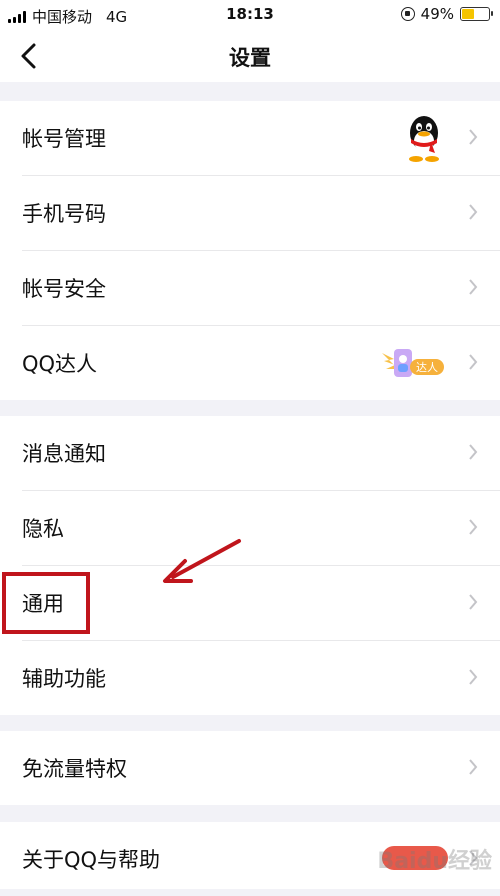 Image resolution: width=500 pixels, height=896 pixels. I want to click on item-label: 免流量特权, so click(74, 769).